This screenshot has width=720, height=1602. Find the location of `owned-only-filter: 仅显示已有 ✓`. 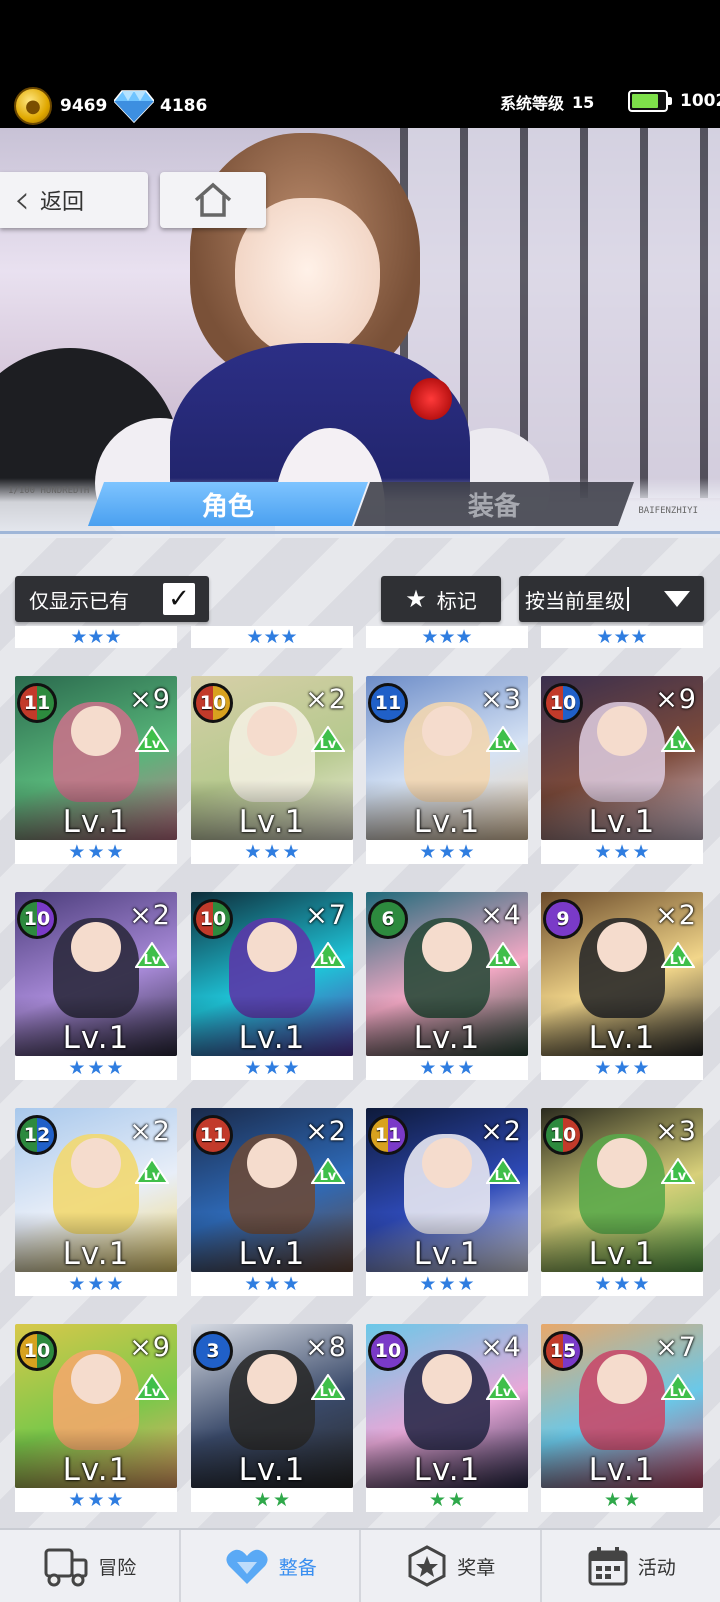

owned-only-filter: 仅显示已有 ✓ is located at coordinates (112, 599).